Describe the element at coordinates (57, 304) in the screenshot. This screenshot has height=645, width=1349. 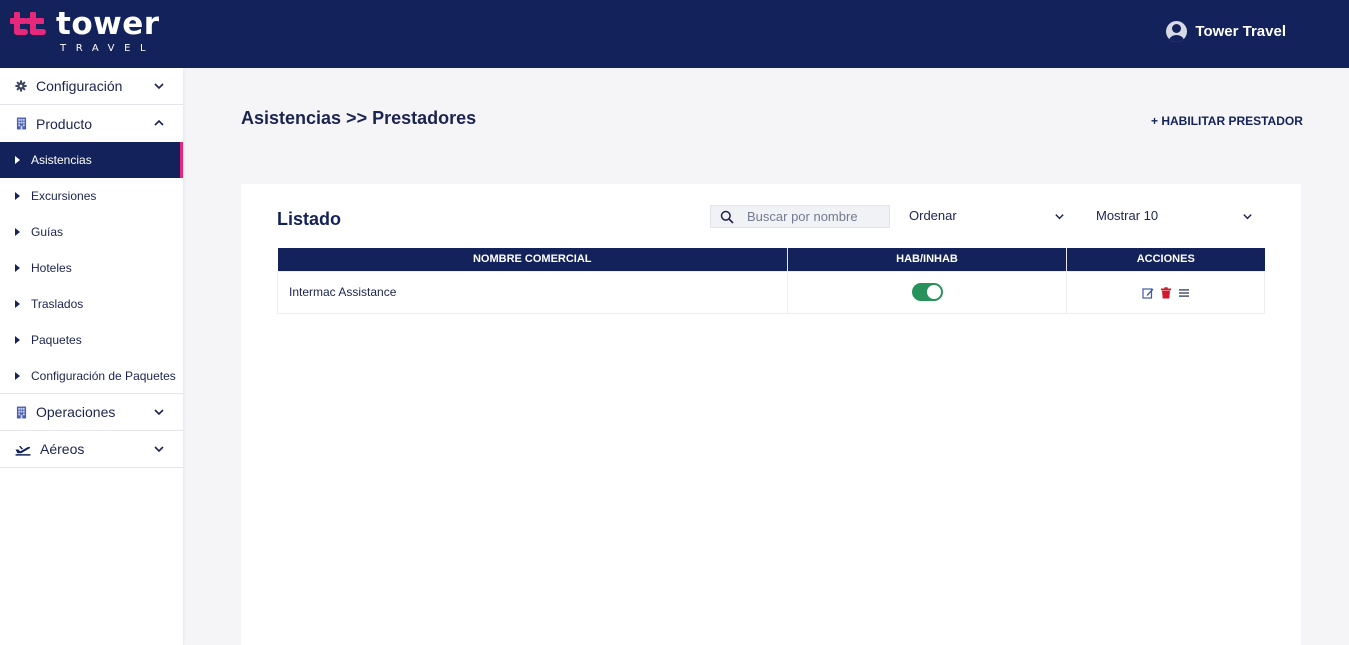
I see `sidebar-item-label: Traslados` at that location.